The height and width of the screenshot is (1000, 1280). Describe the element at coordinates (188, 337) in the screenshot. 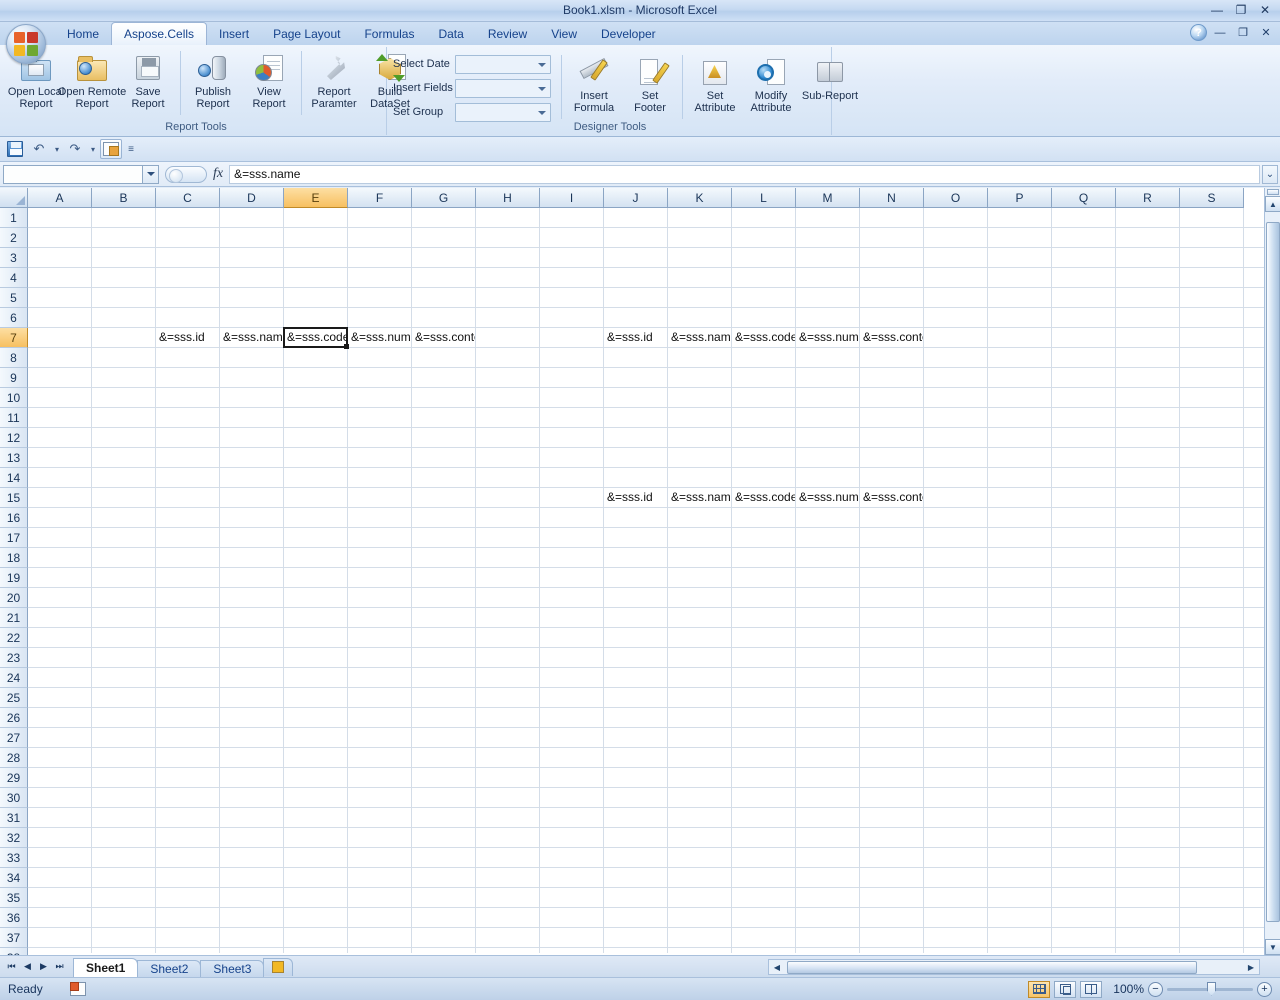

I see `cell-C7: &=sss.id` at that location.